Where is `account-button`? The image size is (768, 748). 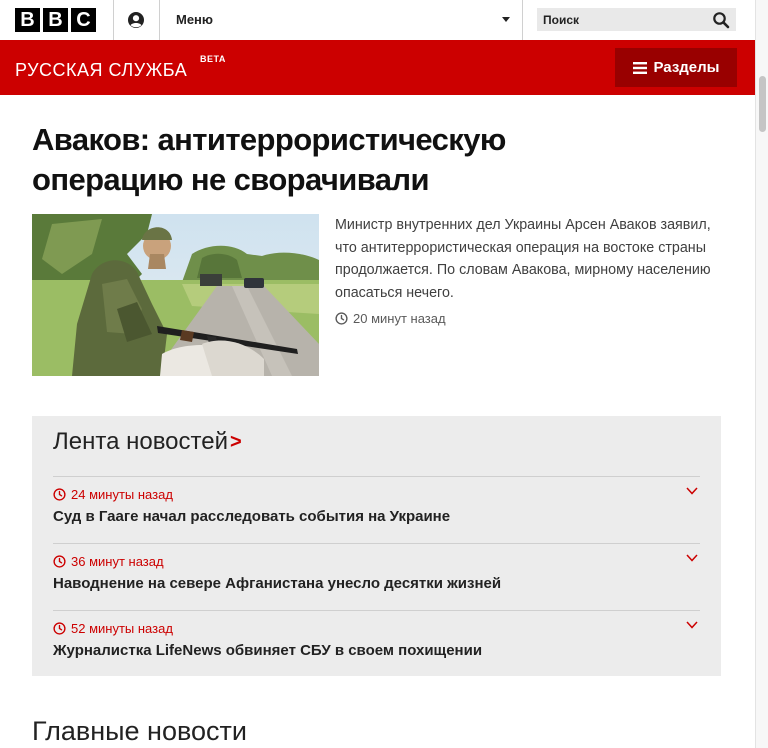 account-button is located at coordinates (136, 20).